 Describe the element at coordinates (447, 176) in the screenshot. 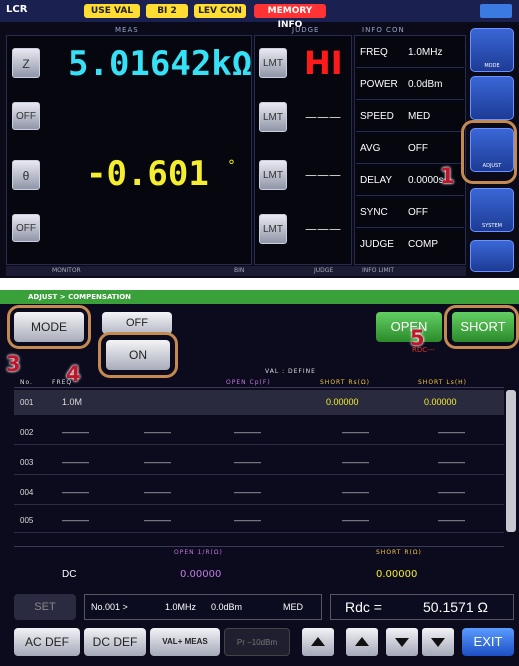

I see `callout-1: 1` at that location.